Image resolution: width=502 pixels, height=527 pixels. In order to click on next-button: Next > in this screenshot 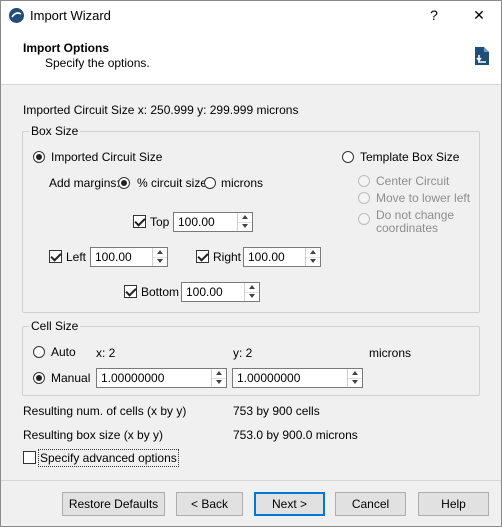, I will do `click(289, 504)`.